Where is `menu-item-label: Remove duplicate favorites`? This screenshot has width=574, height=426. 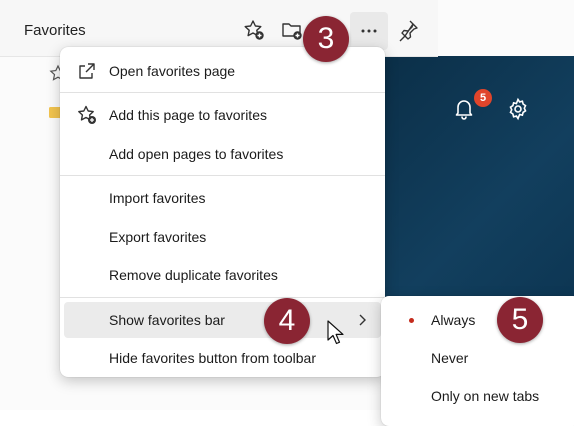
menu-item-label: Remove duplicate favorites is located at coordinates (193, 275).